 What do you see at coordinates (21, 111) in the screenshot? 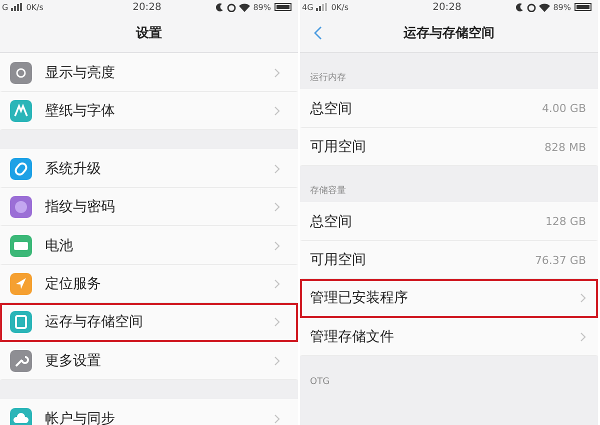
I see `letters-icon` at bounding box center [21, 111].